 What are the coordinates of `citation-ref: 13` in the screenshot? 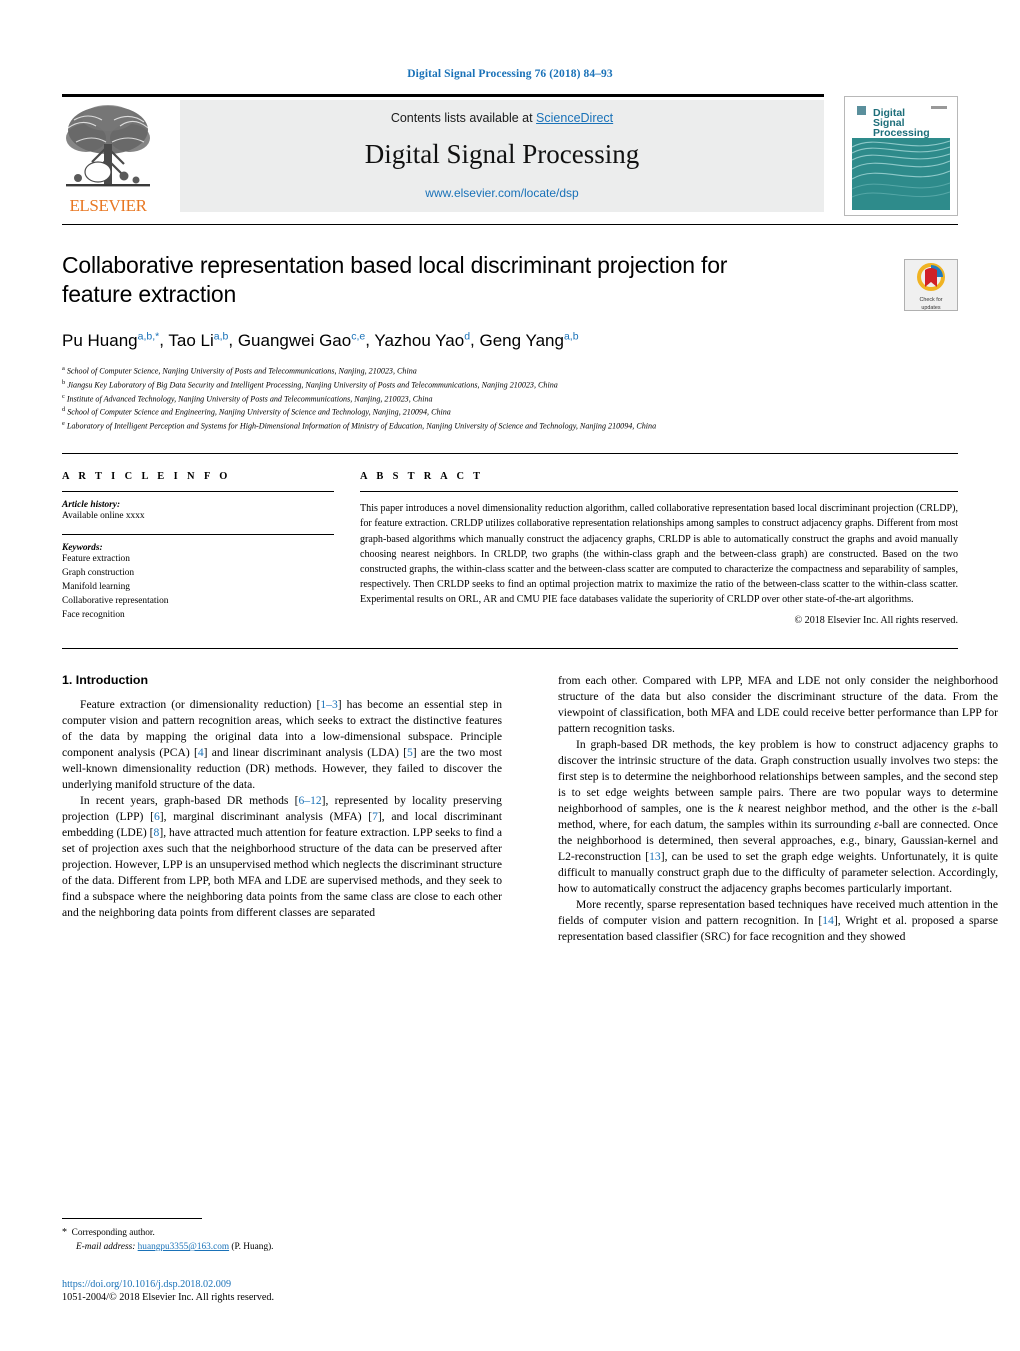 It's located at (655, 856).